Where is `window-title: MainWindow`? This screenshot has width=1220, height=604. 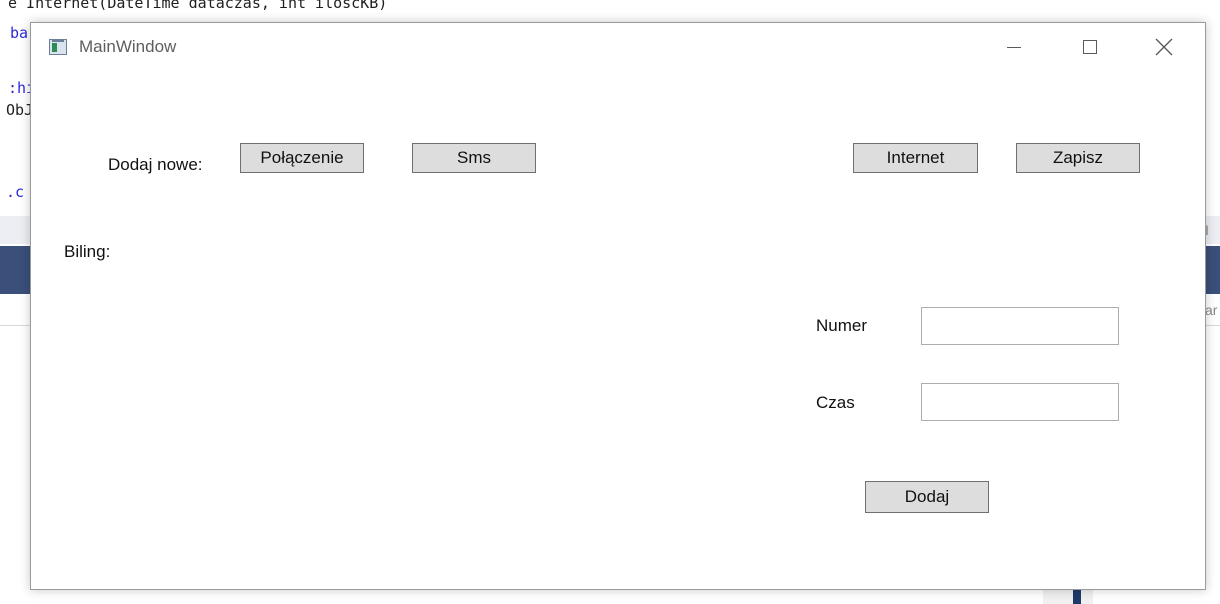
window-title: MainWindow is located at coordinates (128, 46).